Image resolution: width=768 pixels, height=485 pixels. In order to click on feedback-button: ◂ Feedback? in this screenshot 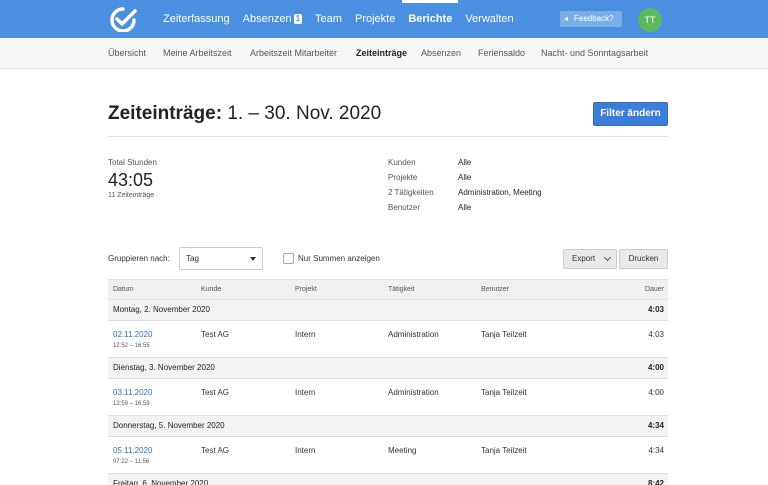, I will do `click(591, 19)`.